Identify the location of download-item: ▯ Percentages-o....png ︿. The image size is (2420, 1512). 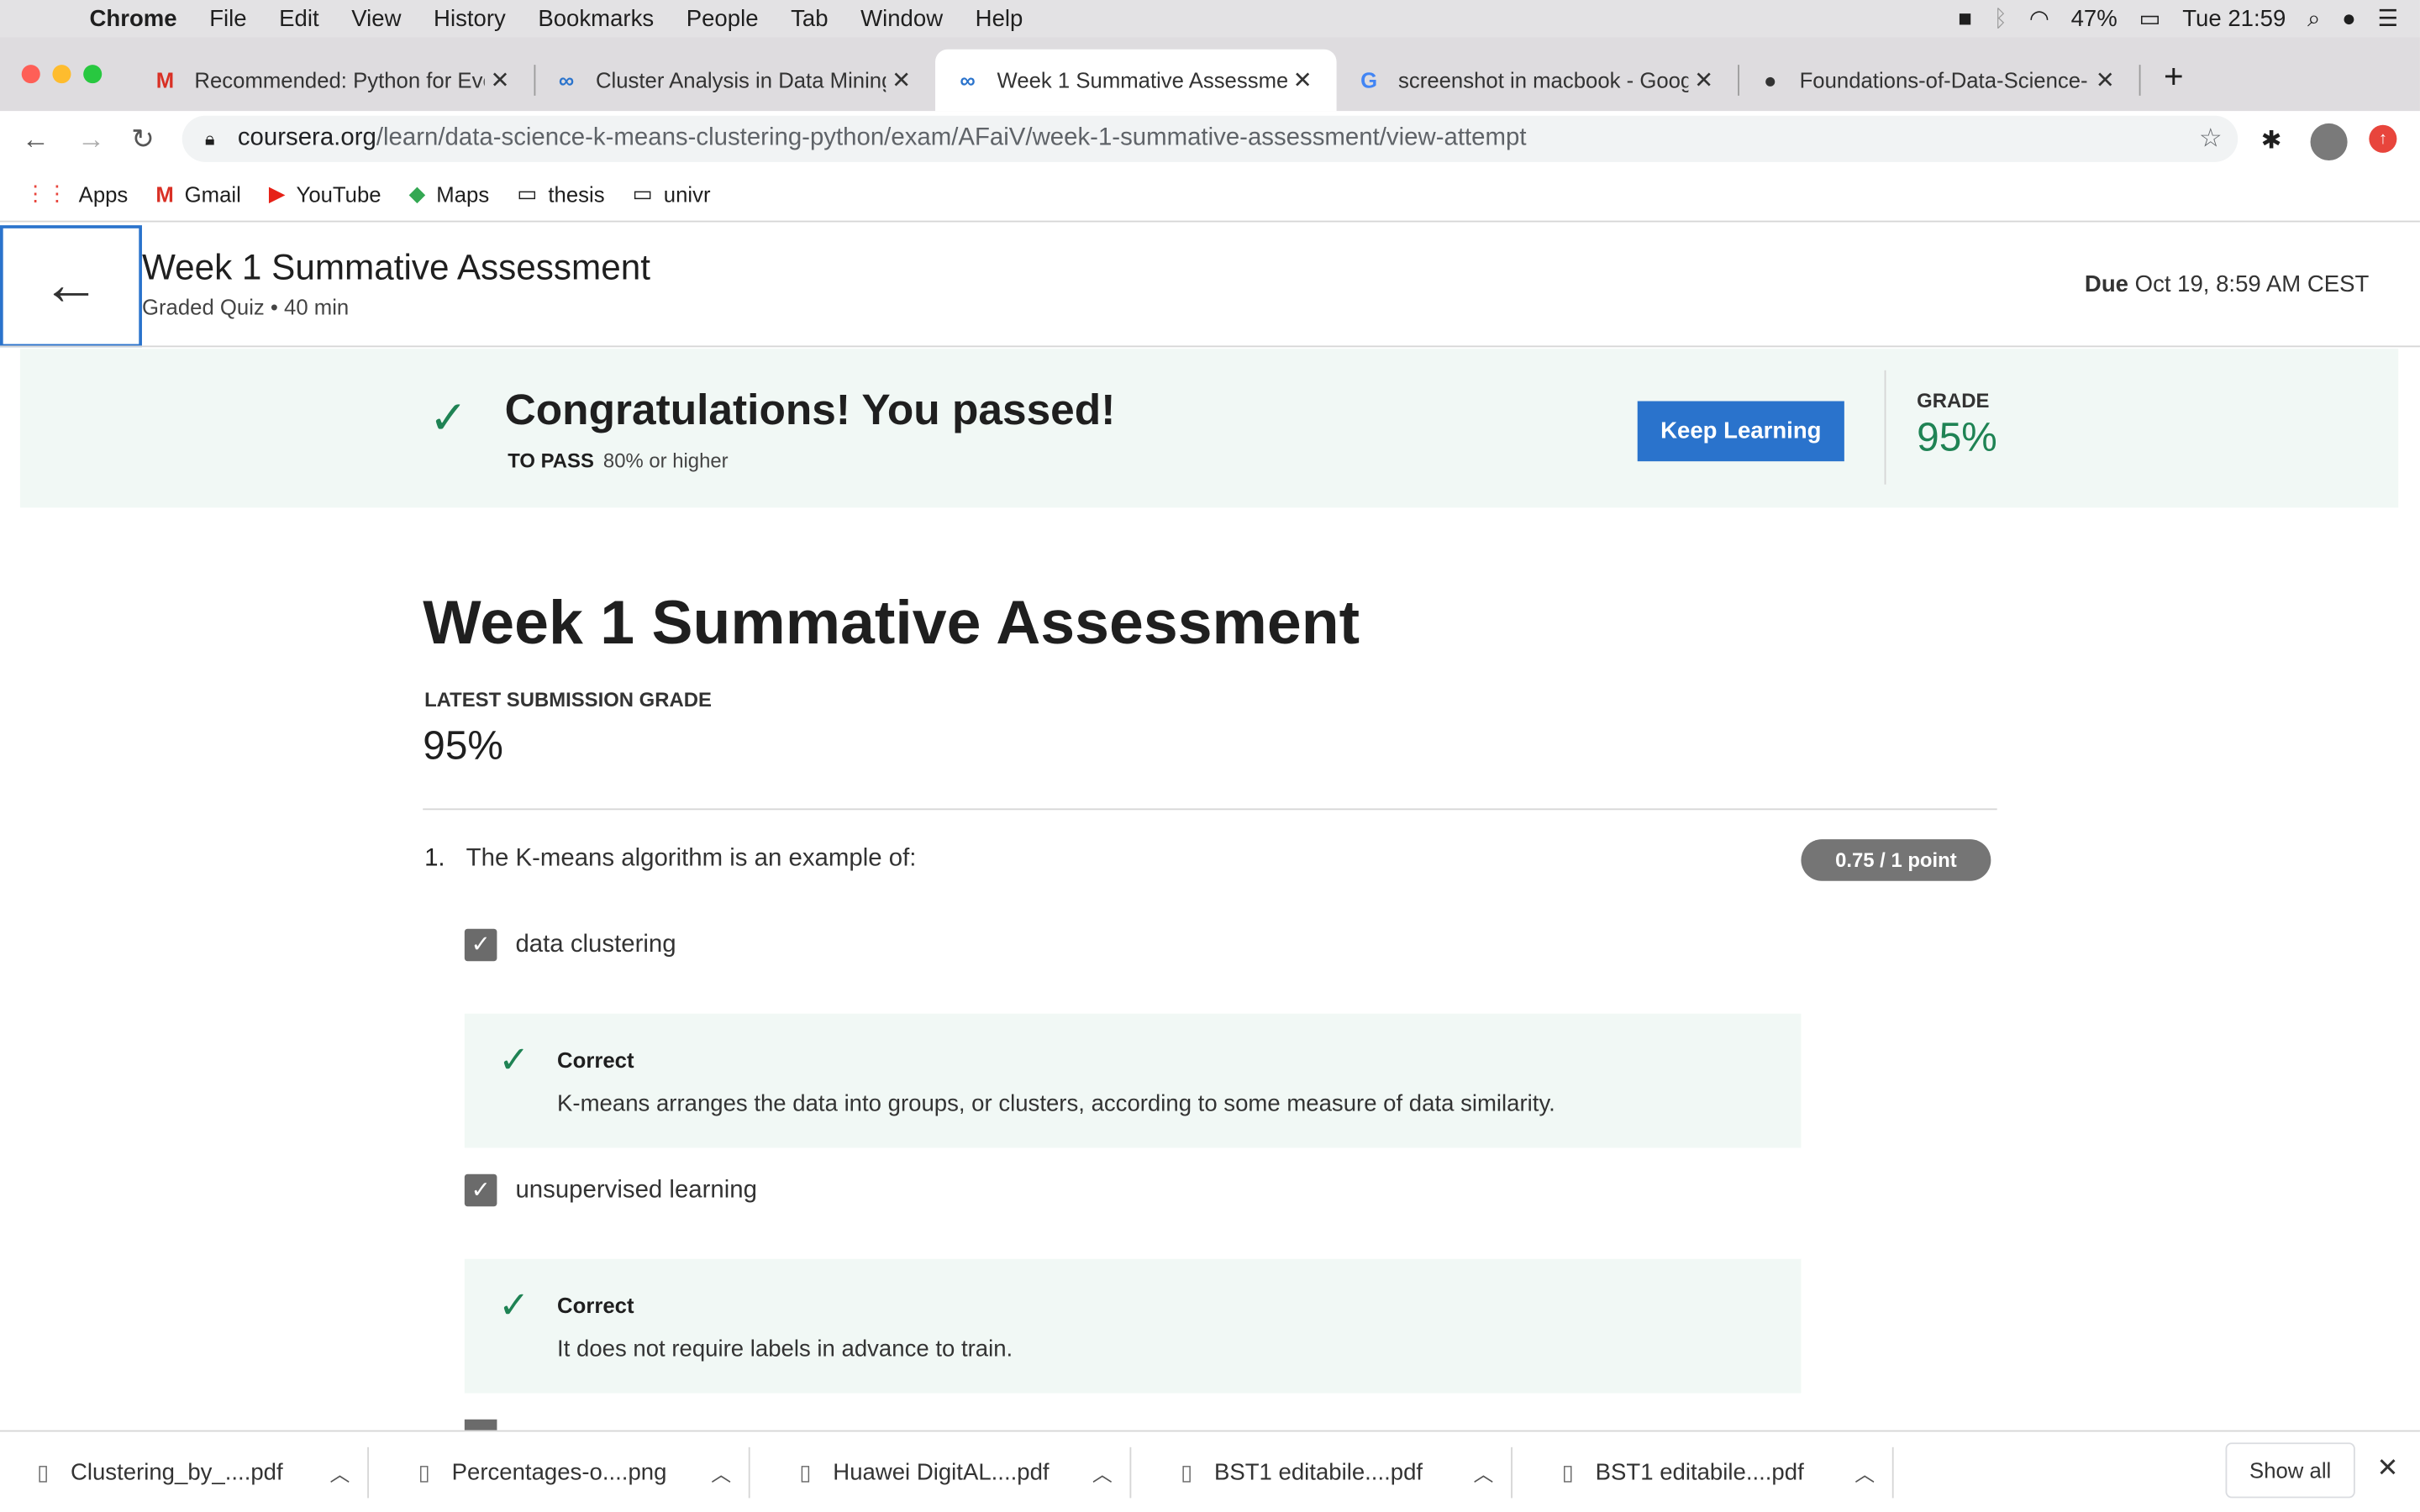
(584, 1471).